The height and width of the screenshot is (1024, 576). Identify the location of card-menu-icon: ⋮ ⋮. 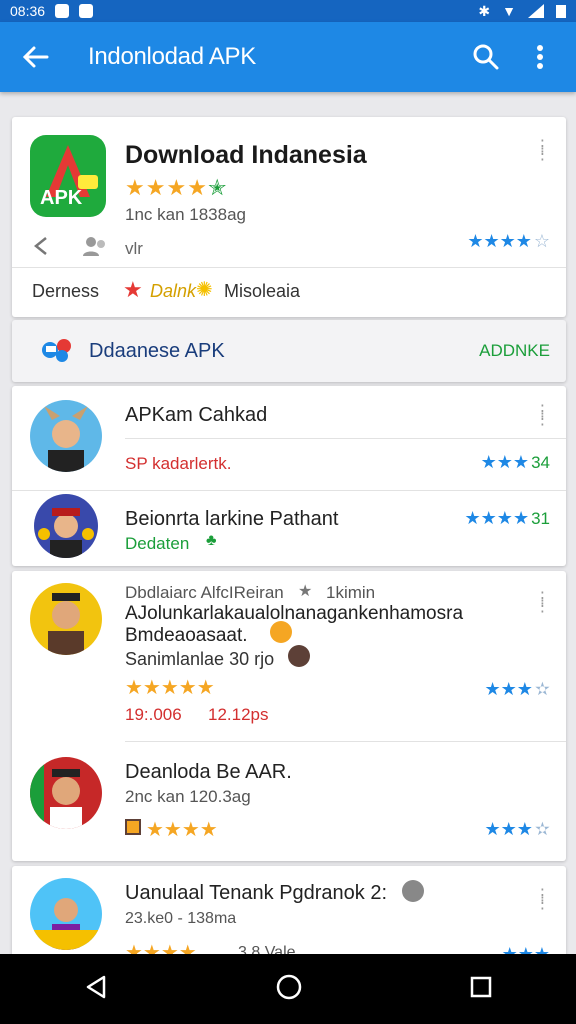
(542, 151).